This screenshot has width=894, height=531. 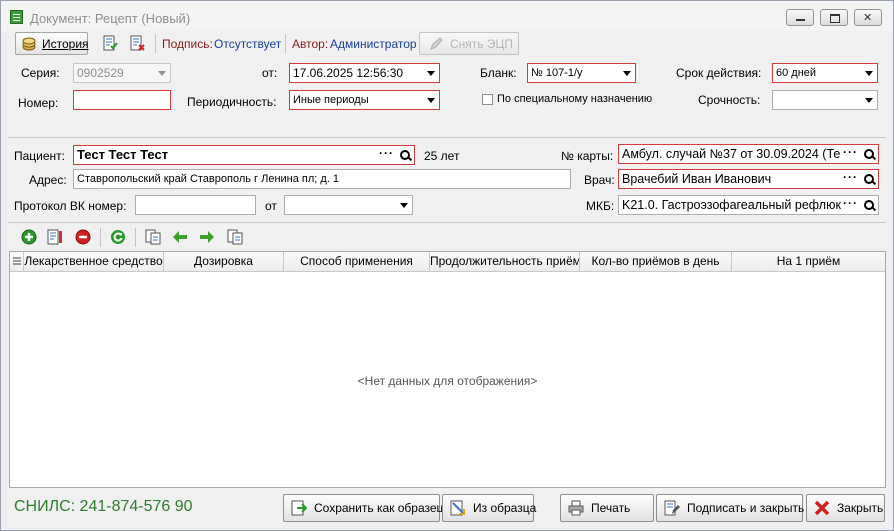 I want to click on urgency-select, so click(x=825, y=100).